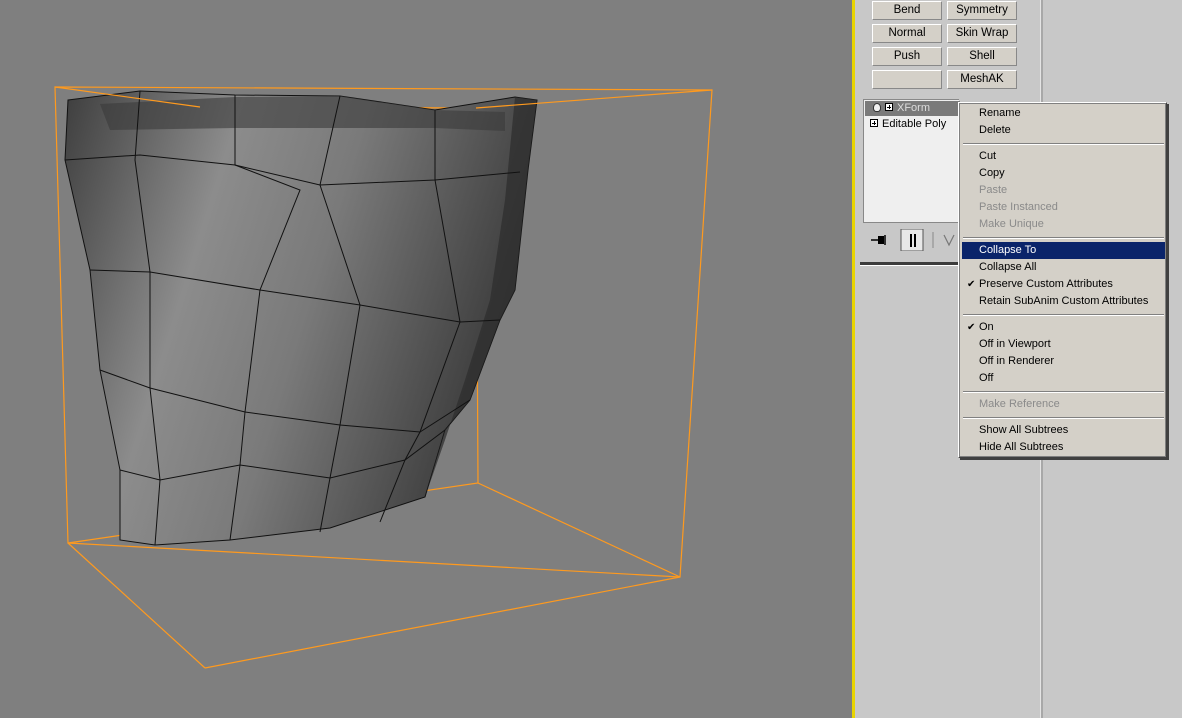 This screenshot has width=1182, height=718. Describe the element at coordinates (910, 264) in the screenshot. I see `rollout-separator` at that location.